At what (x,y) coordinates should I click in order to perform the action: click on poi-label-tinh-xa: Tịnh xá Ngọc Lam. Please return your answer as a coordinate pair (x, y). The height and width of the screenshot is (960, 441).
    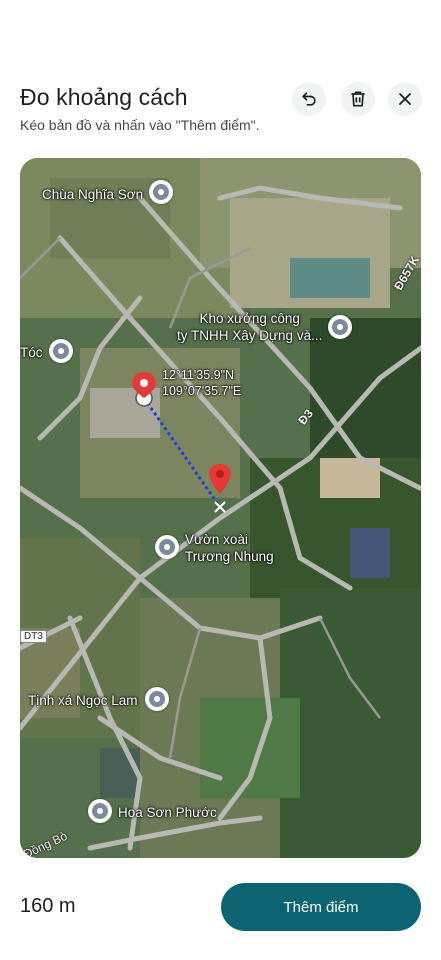
    Looking at the image, I should click on (83, 700).